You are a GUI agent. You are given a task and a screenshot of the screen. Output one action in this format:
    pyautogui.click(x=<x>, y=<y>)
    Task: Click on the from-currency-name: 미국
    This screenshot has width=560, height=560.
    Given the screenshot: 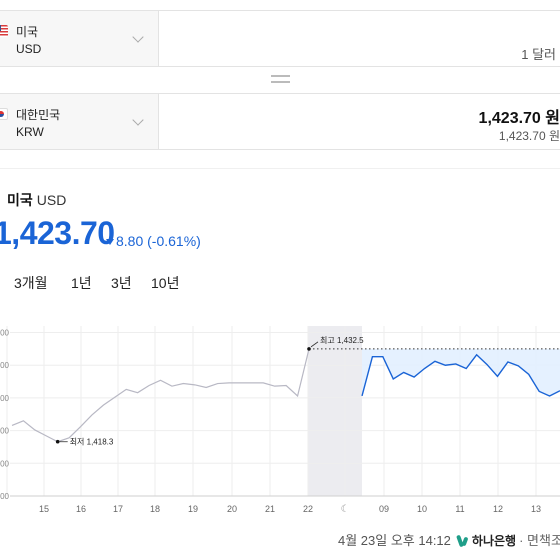 What is the action you would take?
    pyautogui.click(x=27, y=32)
    